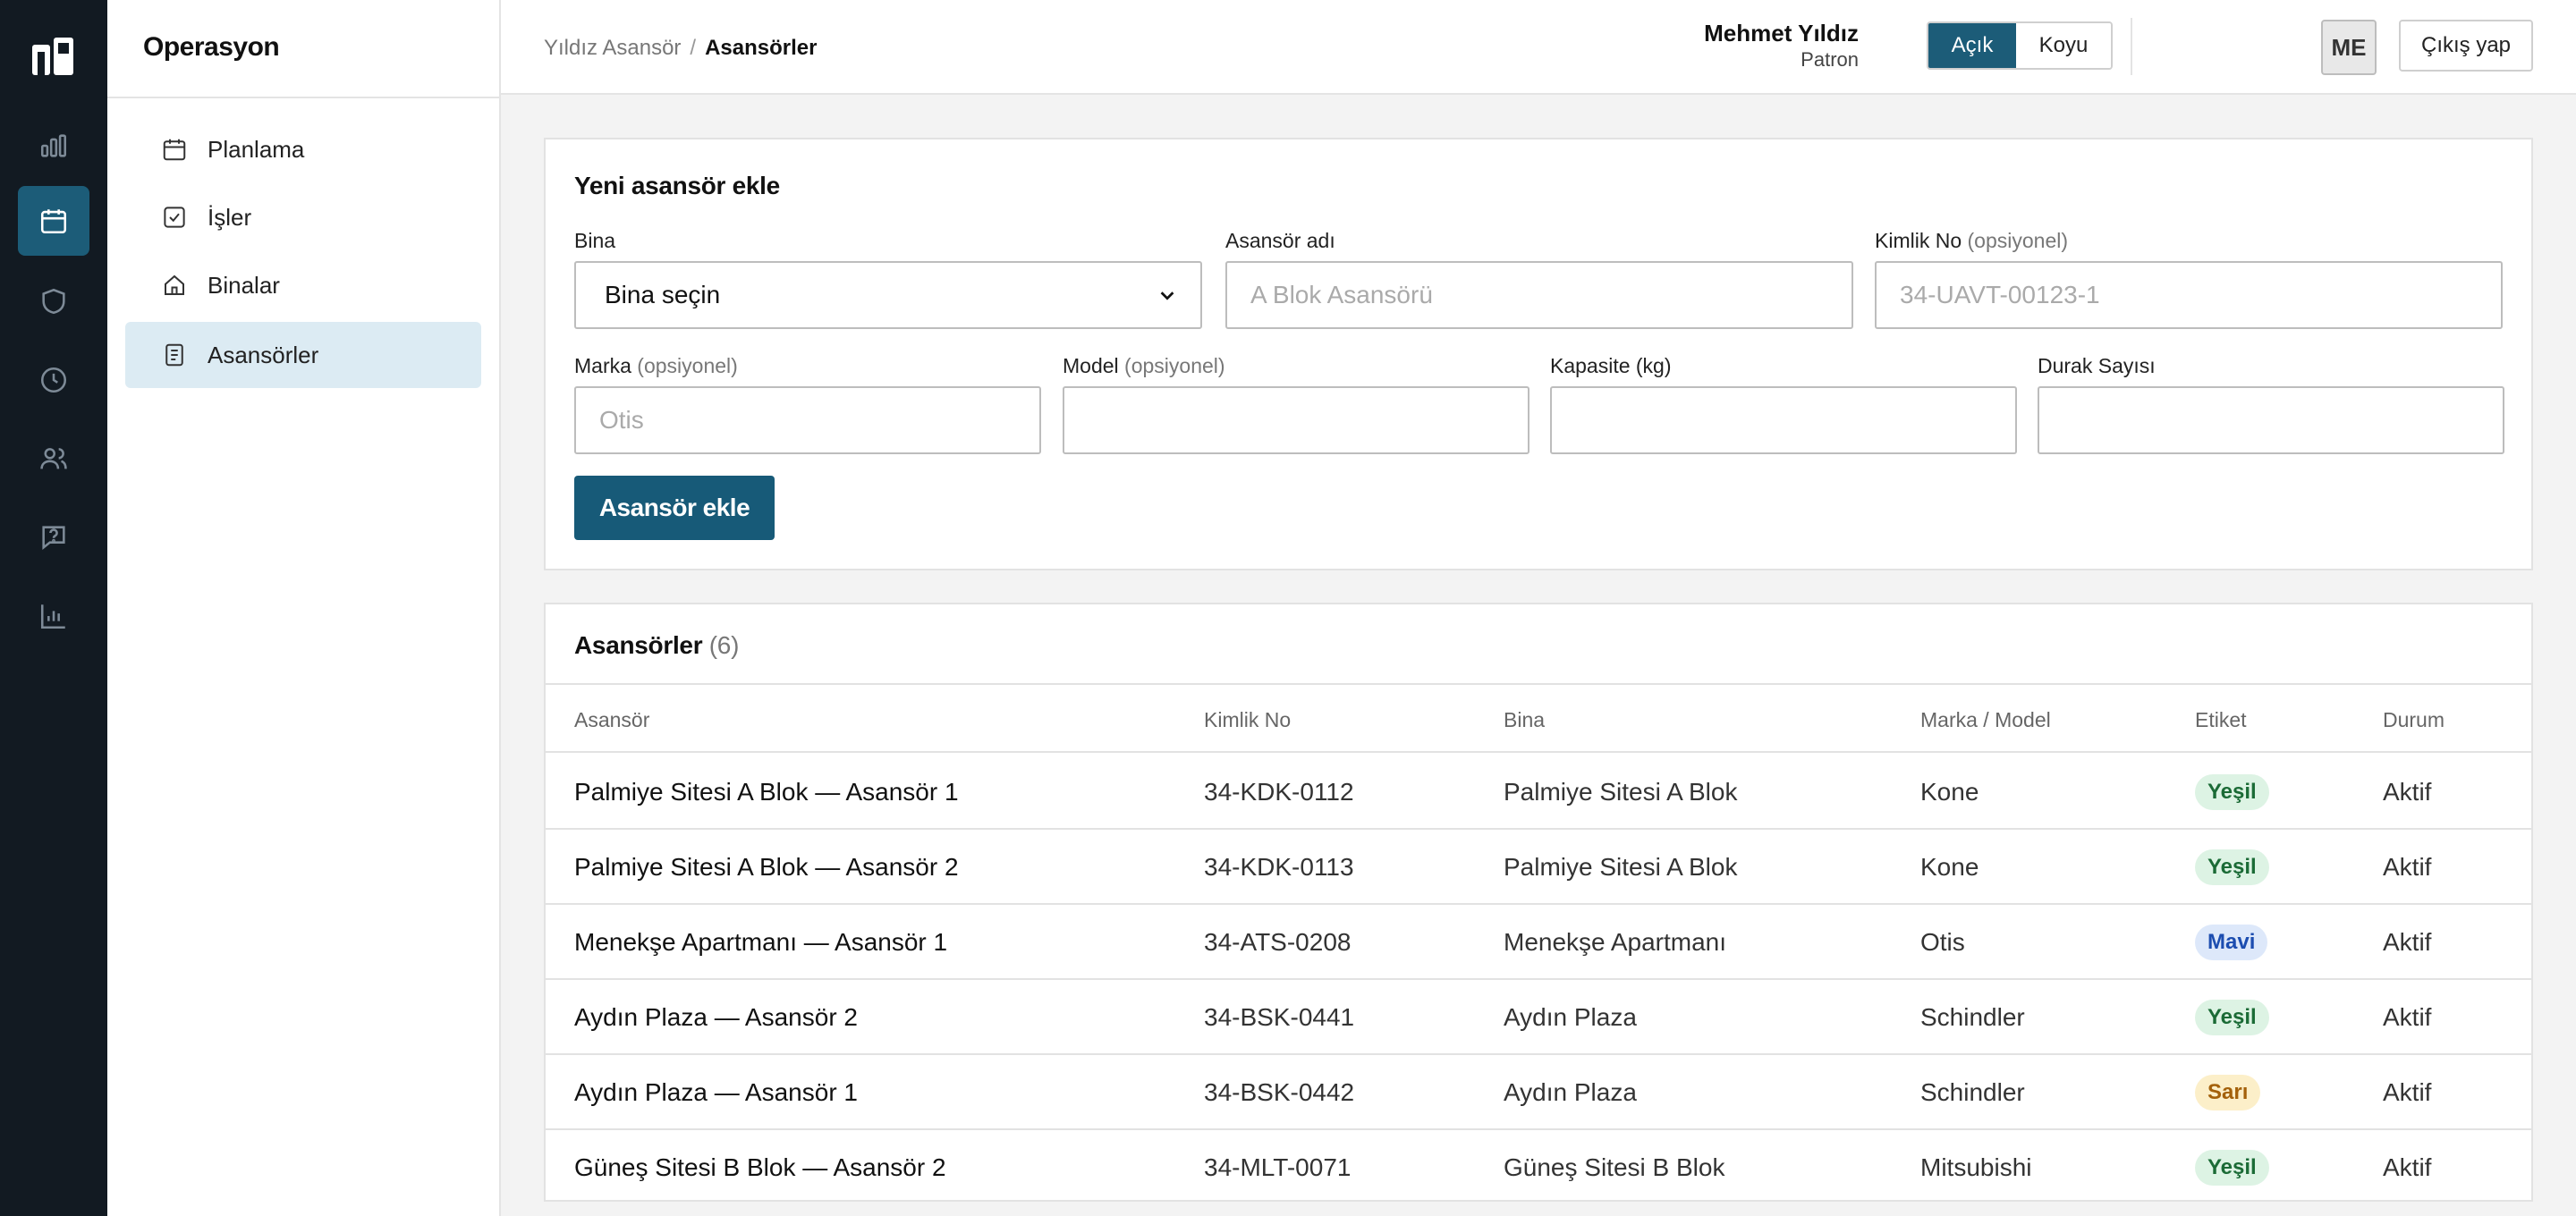  I want to click on cell-id: 34-MLT-0071, so click(1278, 1167).